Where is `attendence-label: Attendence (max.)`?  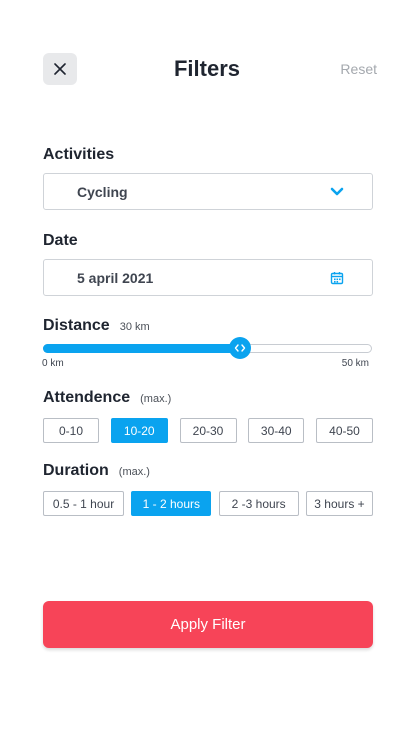
attendence-label: Attendence (max.) is located at coordinates (107, 398).